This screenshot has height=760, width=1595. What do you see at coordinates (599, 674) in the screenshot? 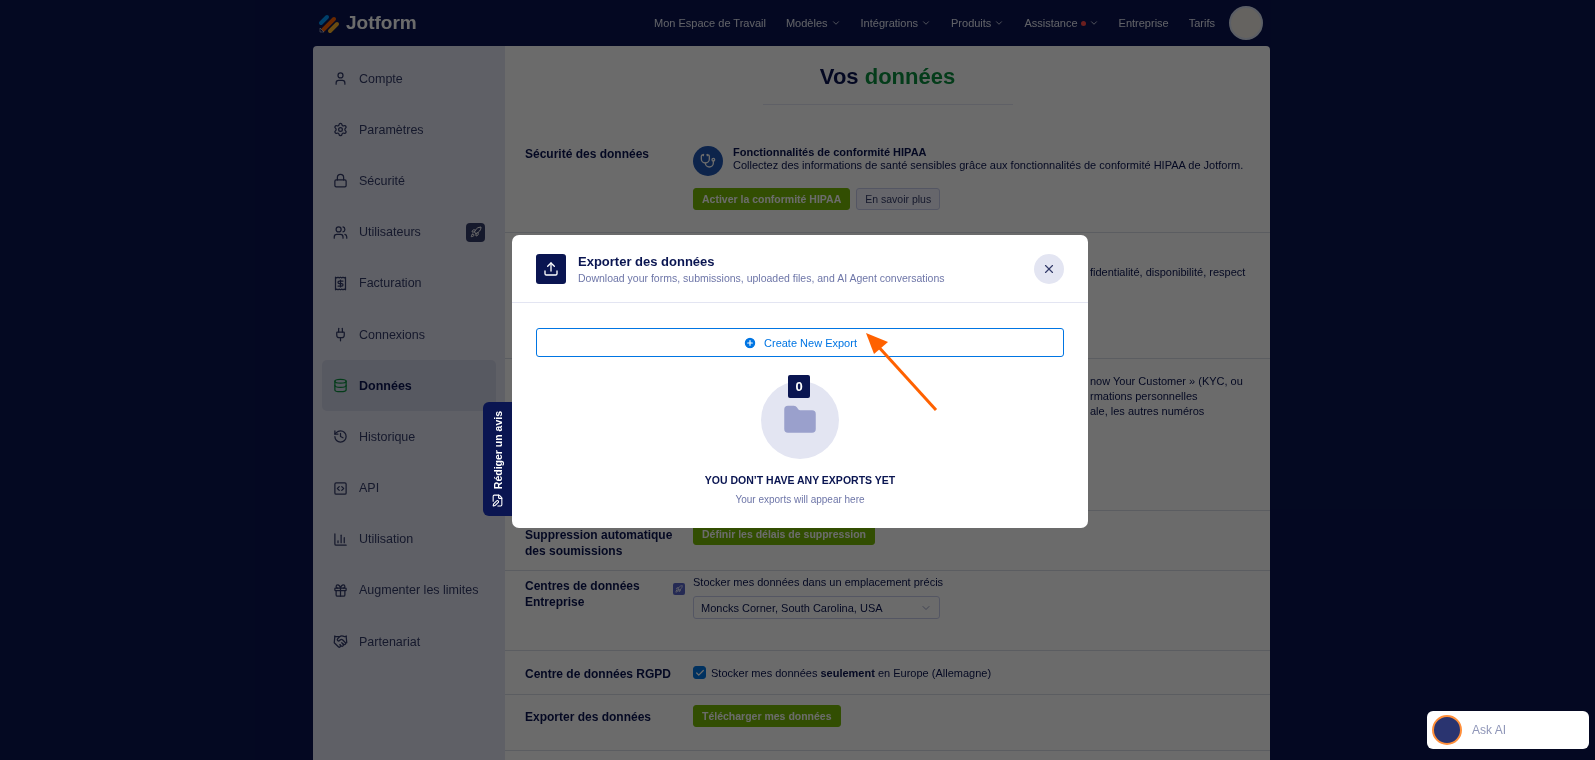
I see `section-label: Centre de données RGPD` at bounding box center [599, 674].